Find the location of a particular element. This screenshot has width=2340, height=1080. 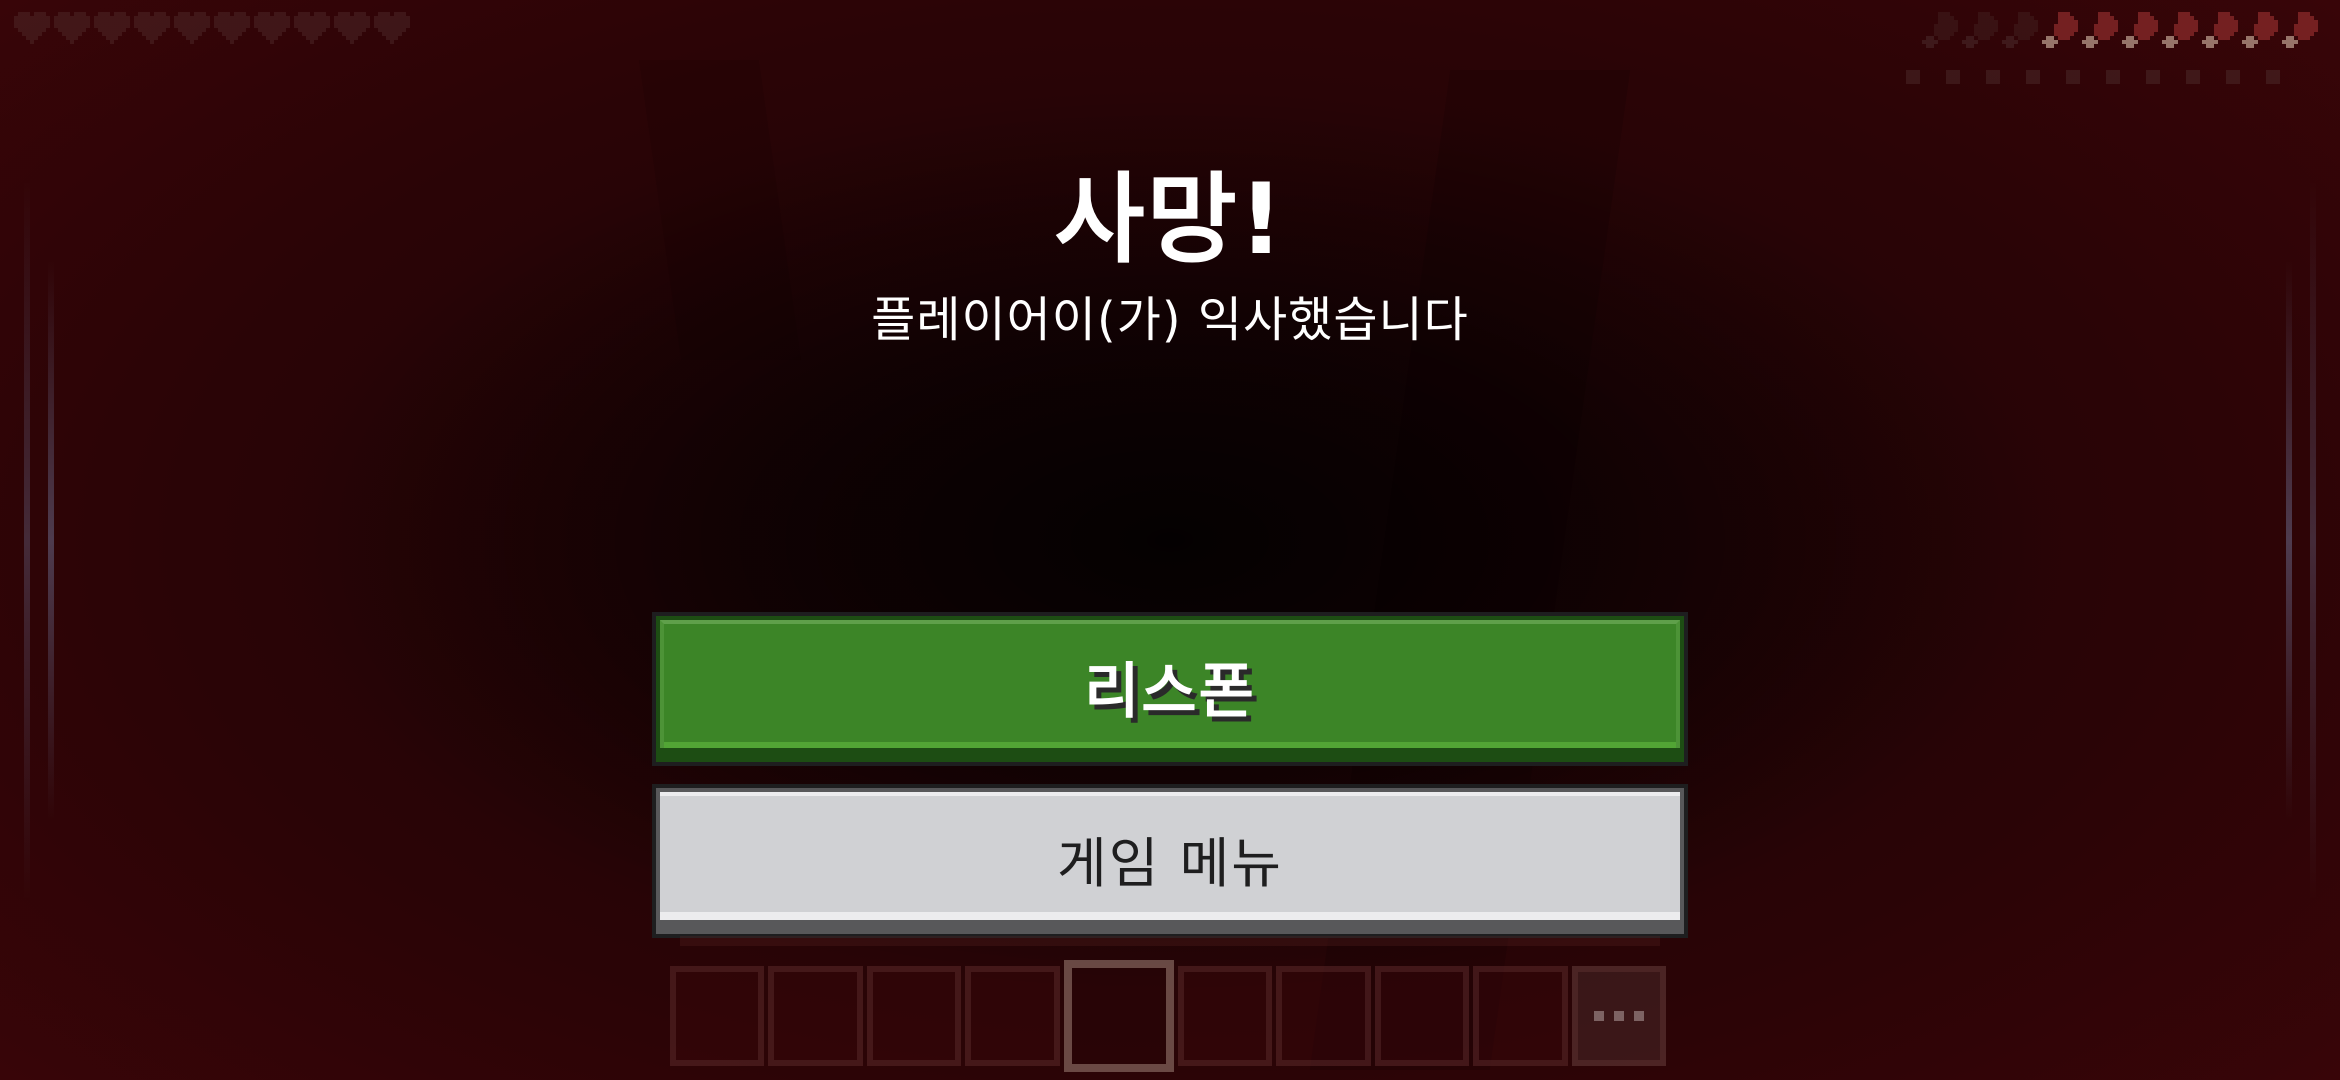

hotbar is located at coordinates (1170, 1016).